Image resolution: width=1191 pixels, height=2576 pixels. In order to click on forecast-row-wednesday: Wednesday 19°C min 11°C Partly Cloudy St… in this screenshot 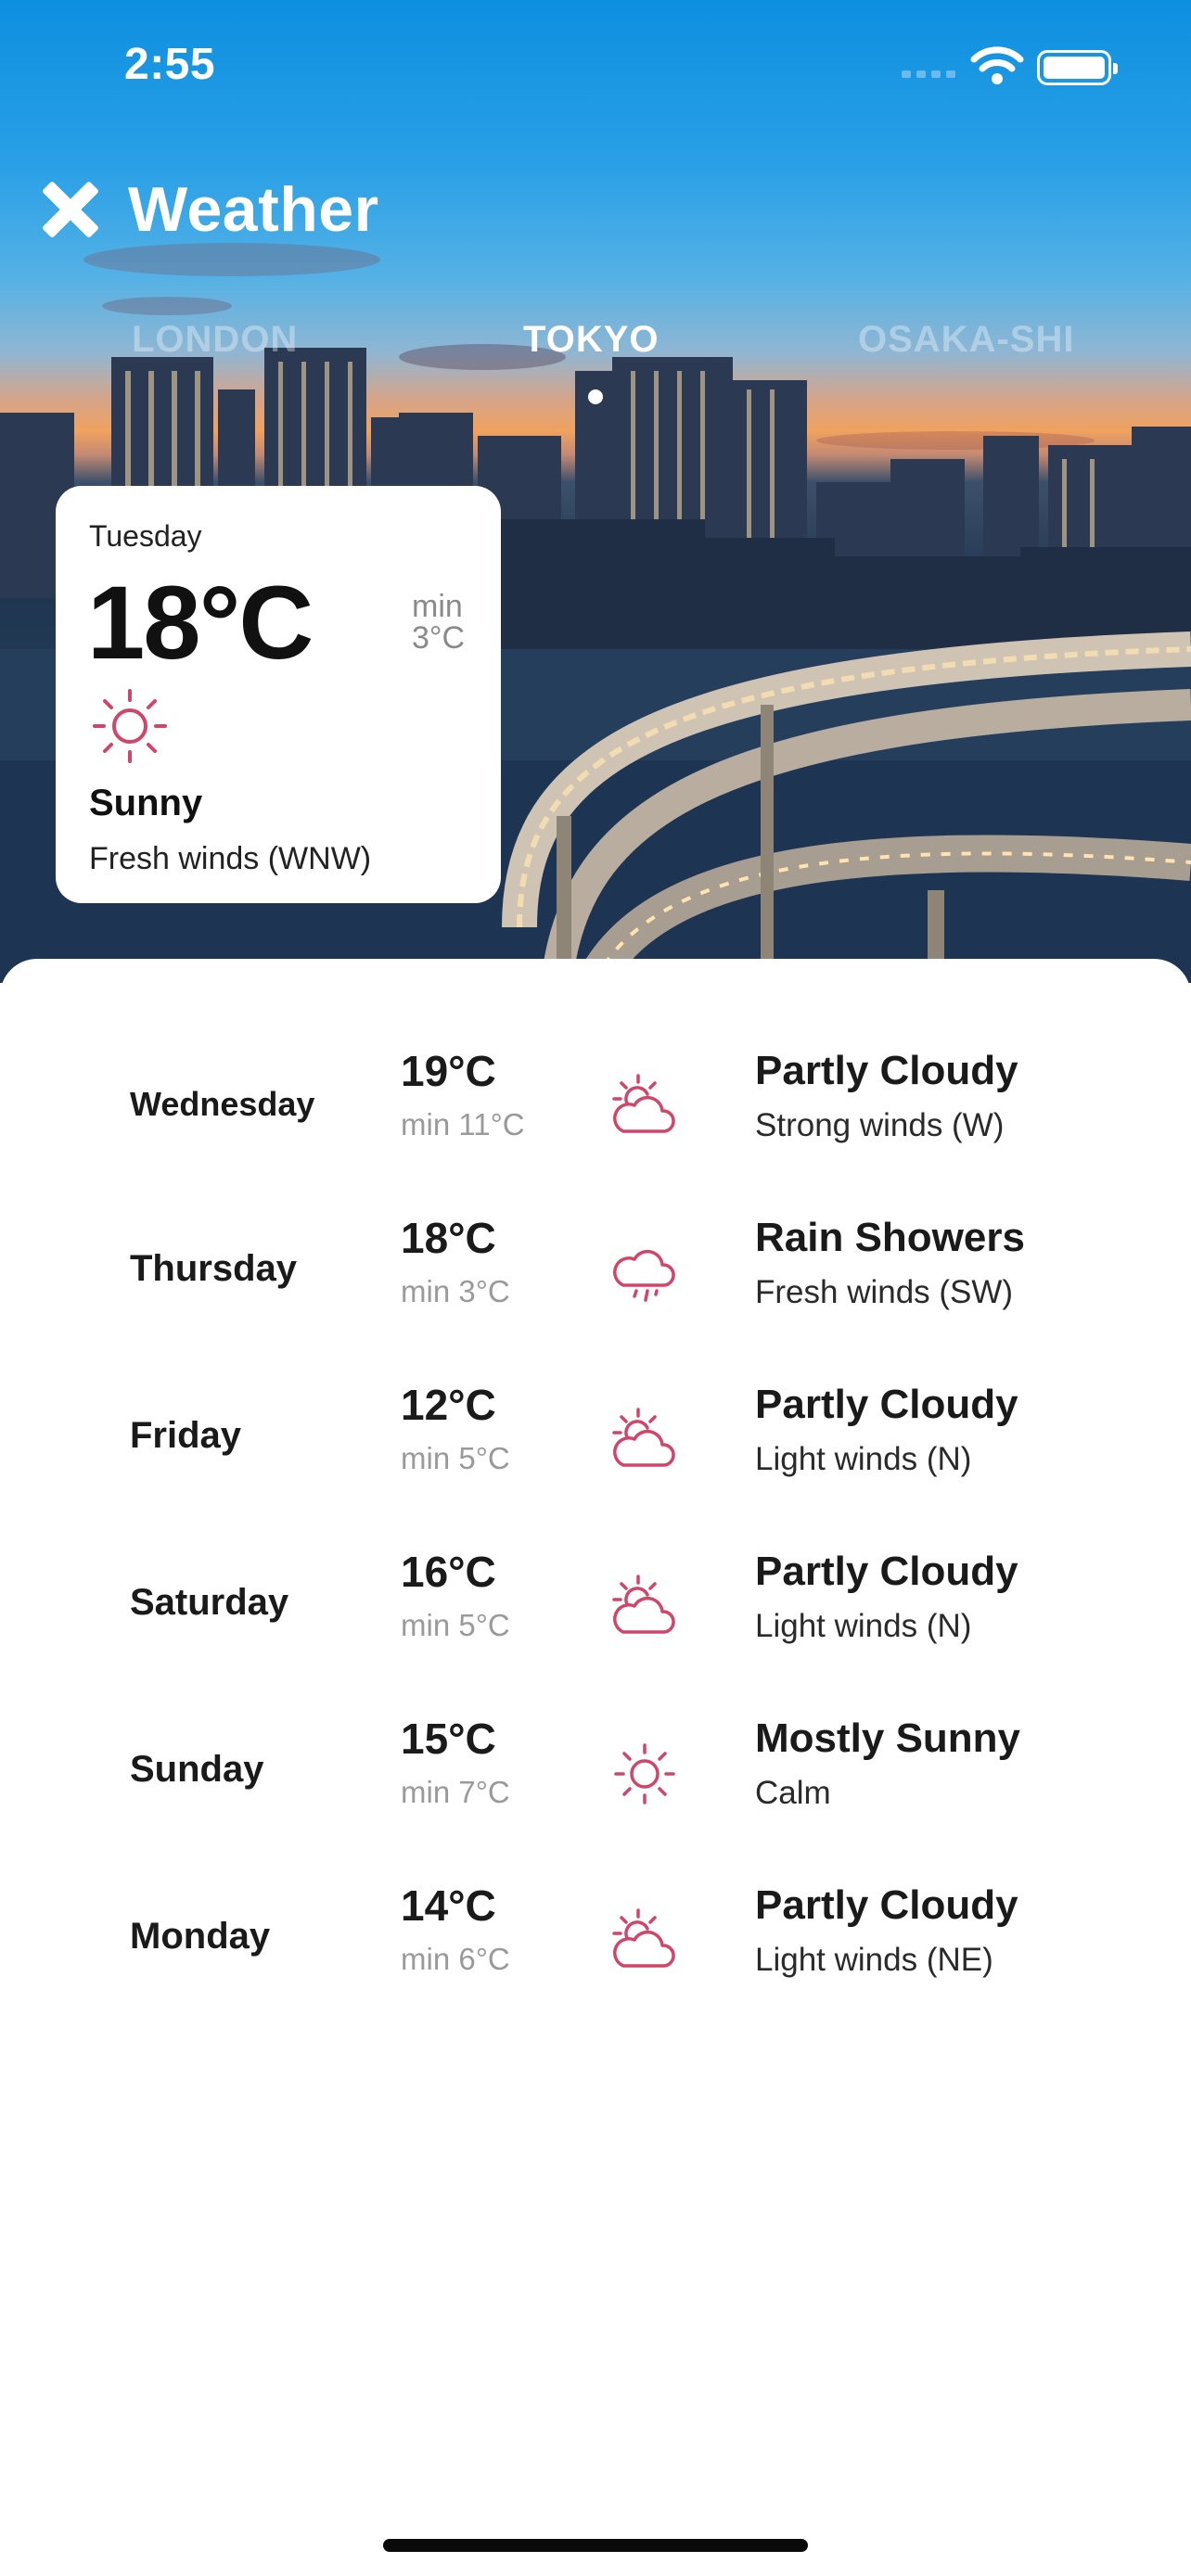, I will do `click(595, 1105)`.